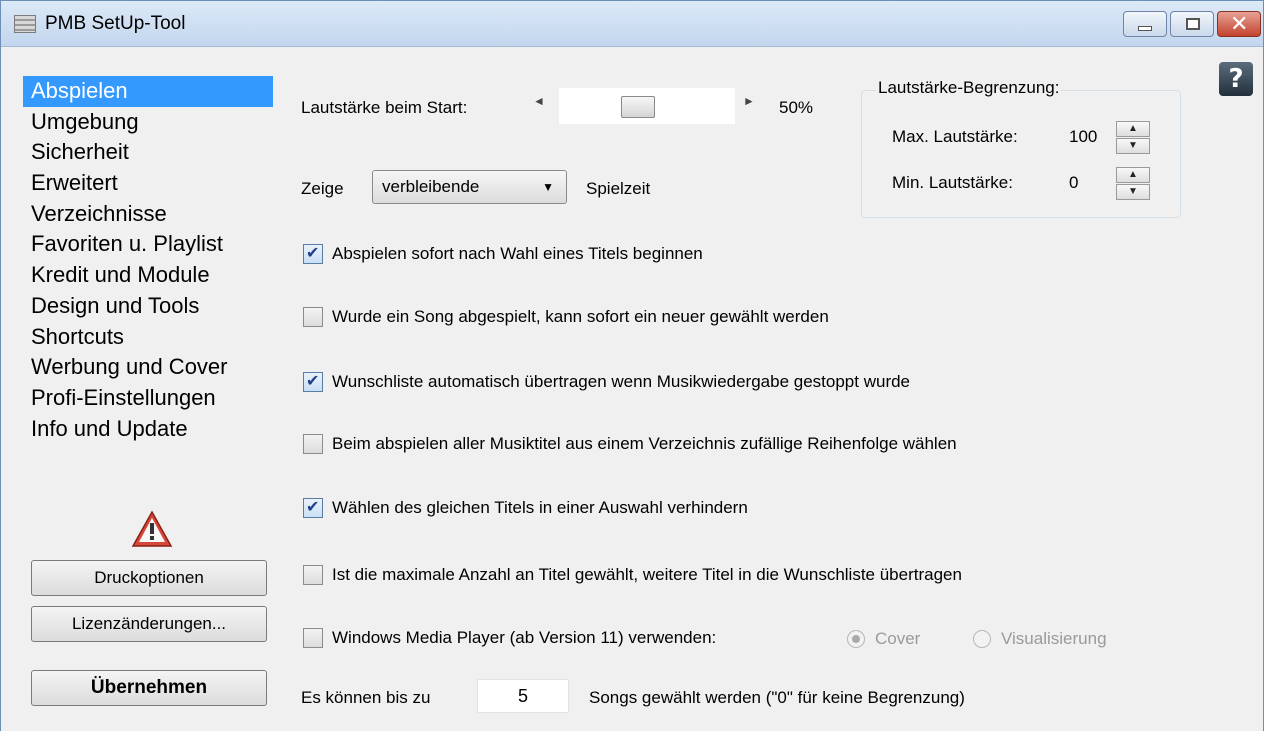 The height and width of the screenshot is (731, 1264). I want to click on sidebar-item-werbung: Werbung und Cover, so click(152, 367).